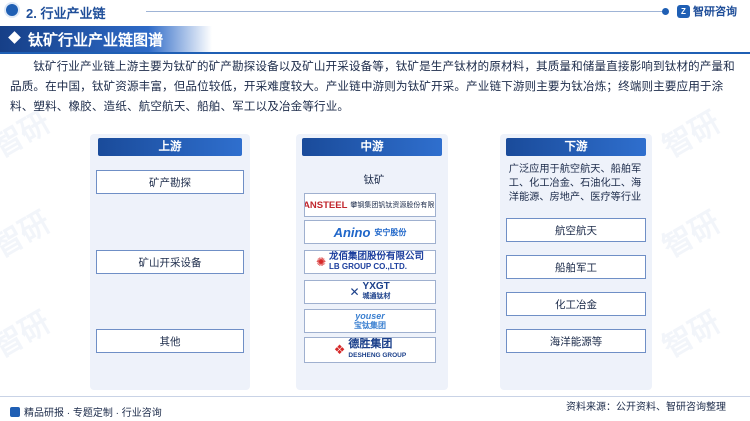  What do you see at coordinates (370, 344) in the screenshot?
I see `company-name: 德胜集团` at bounding box center [370, 344].